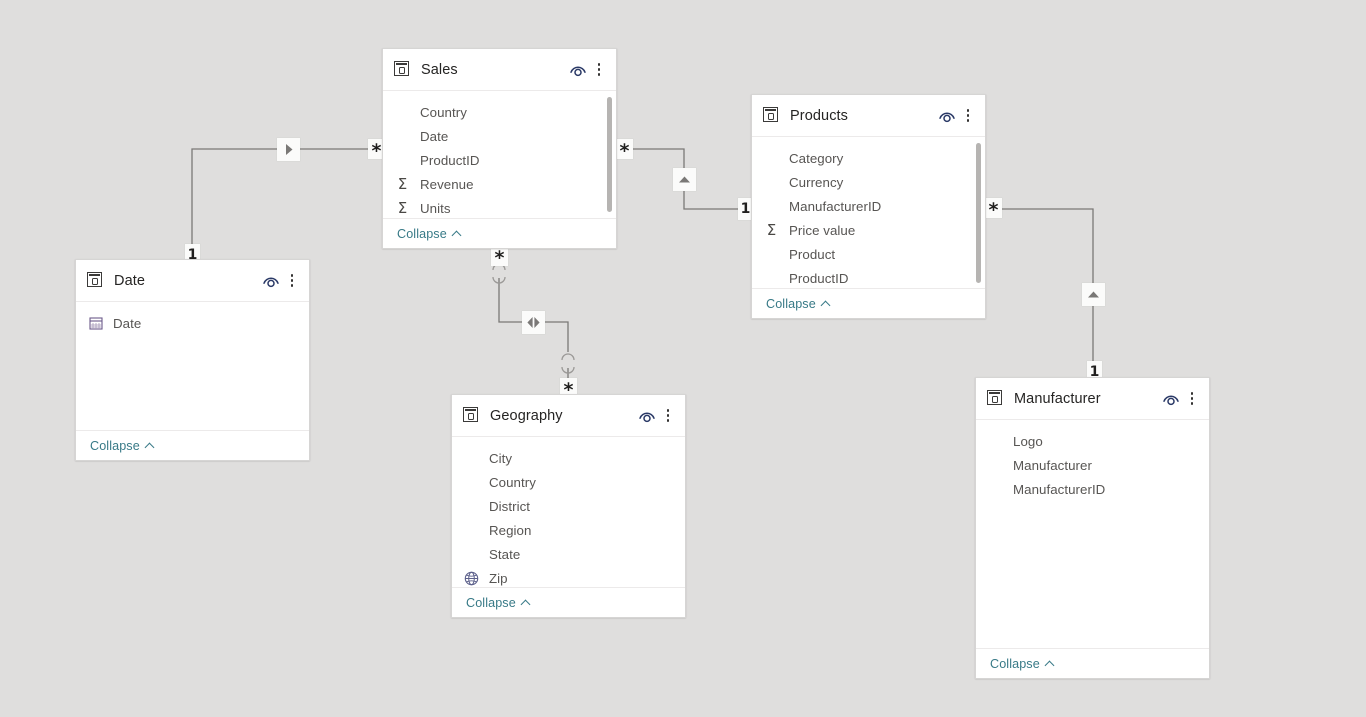  Describe the element at coordinates (122, 446) in the screenshot. I see `collapse-button-date: Collapse` at that location.